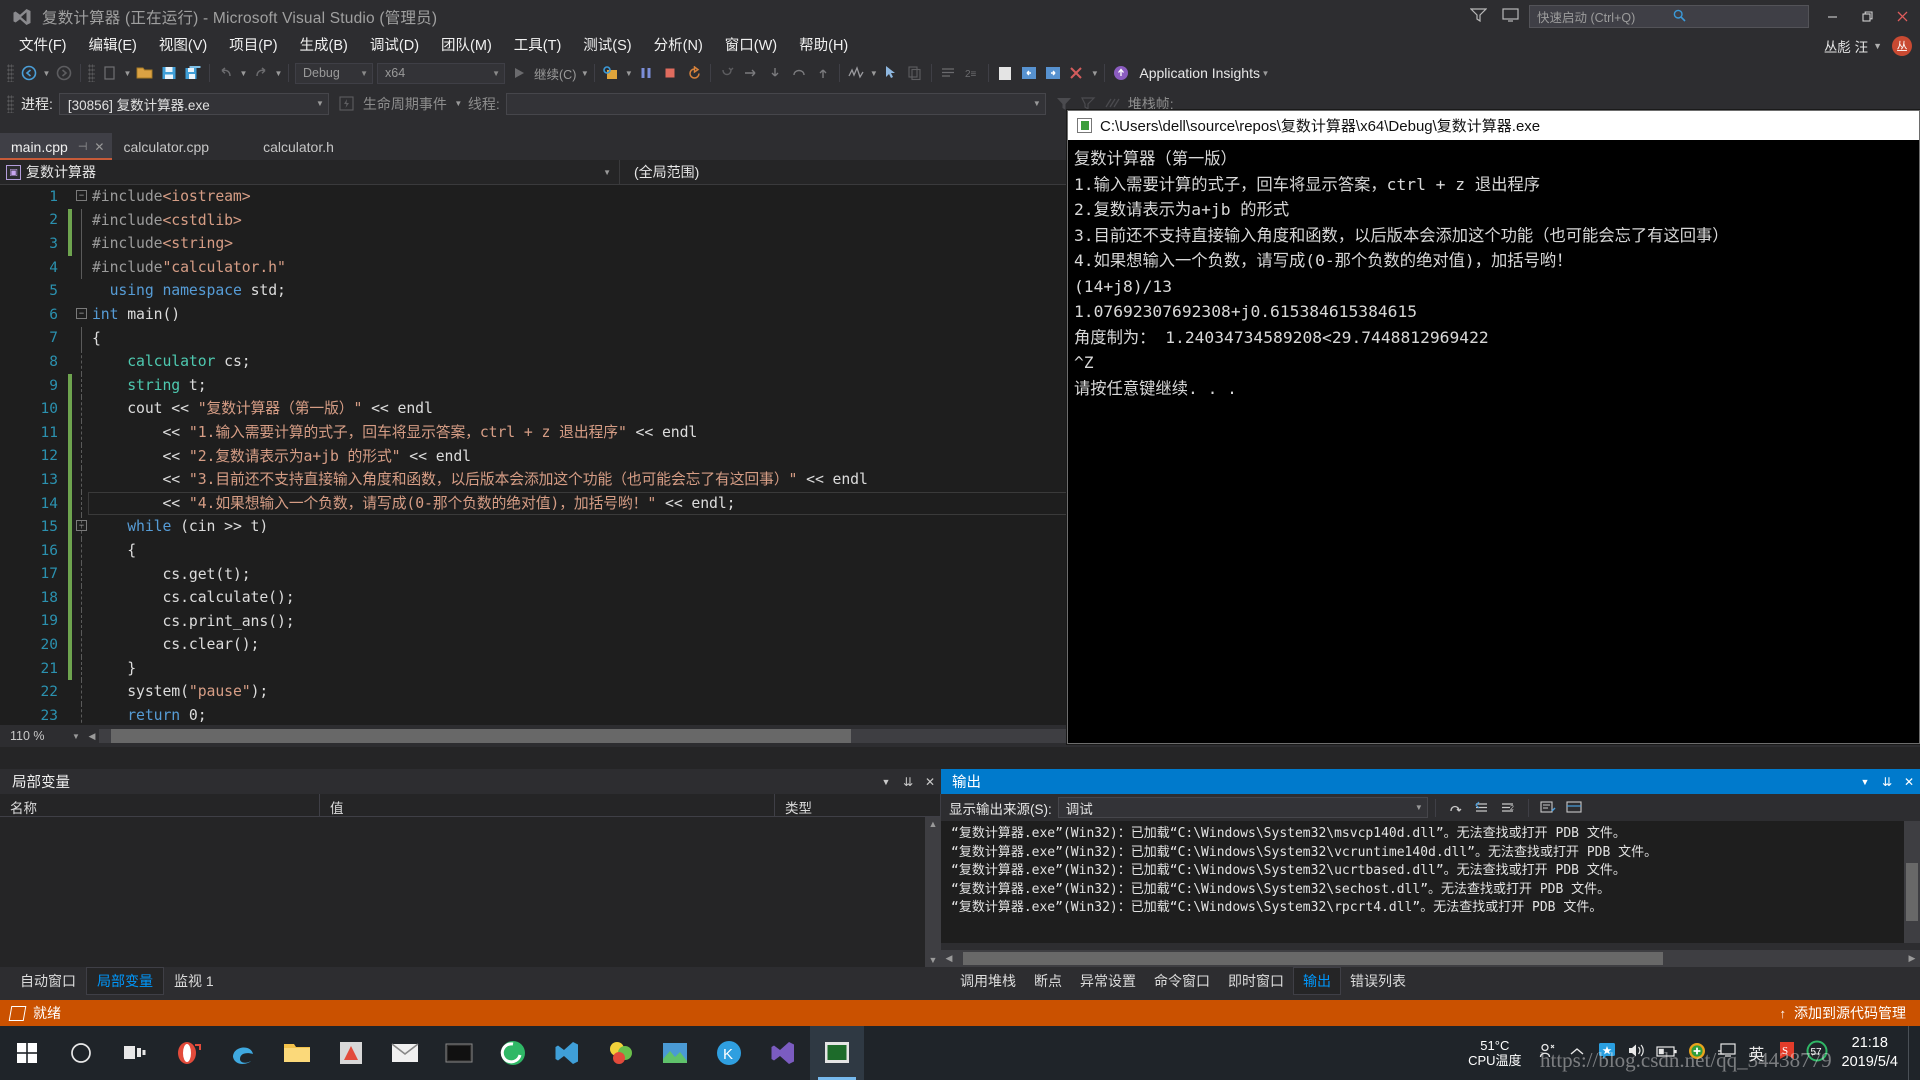  I want to click on menu-project: 项目(P), so click(253, 46).